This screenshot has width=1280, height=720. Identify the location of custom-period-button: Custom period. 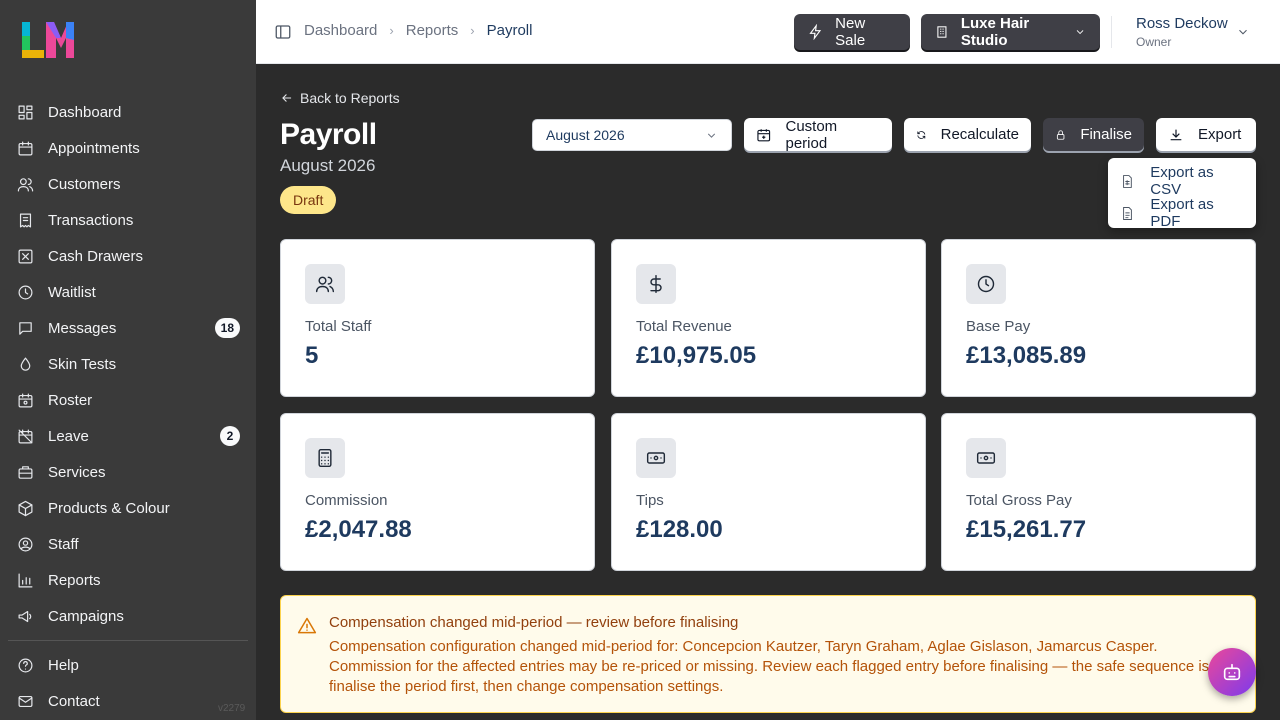
(818, 135).